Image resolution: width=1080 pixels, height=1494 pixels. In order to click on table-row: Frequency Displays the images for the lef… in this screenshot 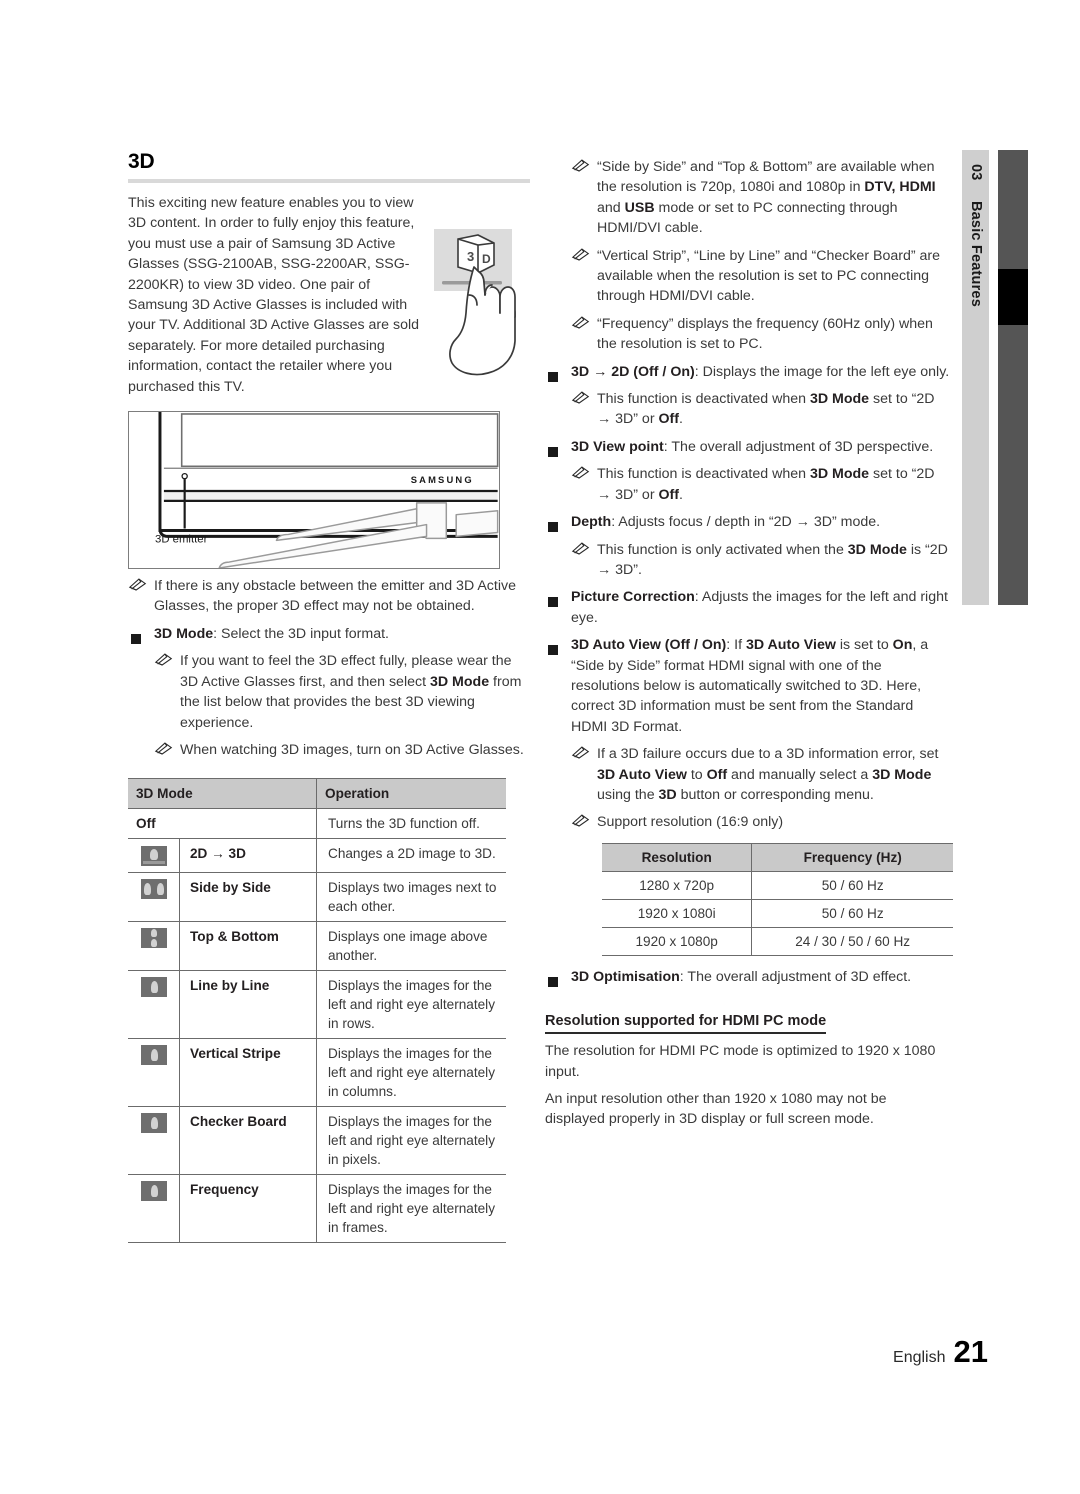, I will do `click(317, 1208)`.